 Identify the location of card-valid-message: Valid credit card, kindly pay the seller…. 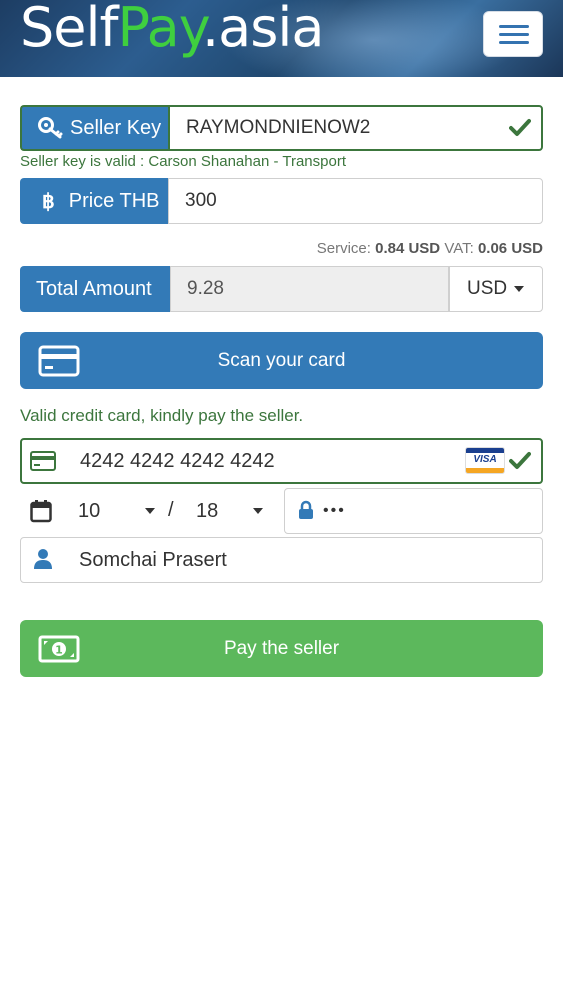
(162, 415).